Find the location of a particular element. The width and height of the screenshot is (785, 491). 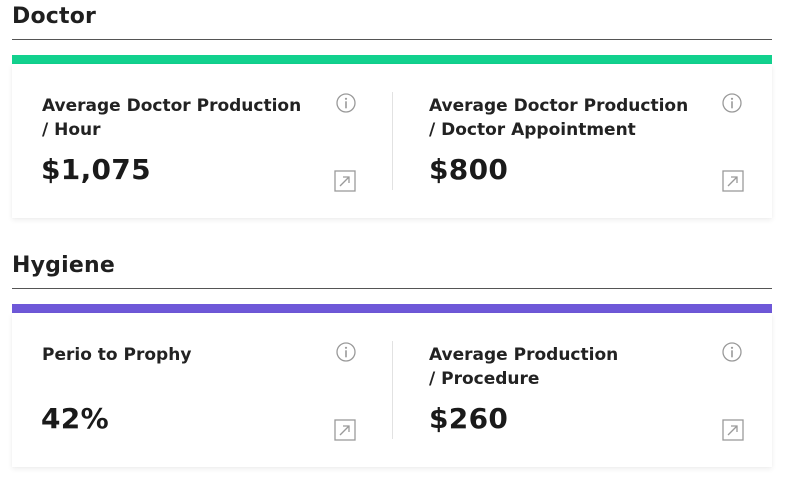

metric-label: Average Doctor Production / Hour is located at coordinates (172, 118).